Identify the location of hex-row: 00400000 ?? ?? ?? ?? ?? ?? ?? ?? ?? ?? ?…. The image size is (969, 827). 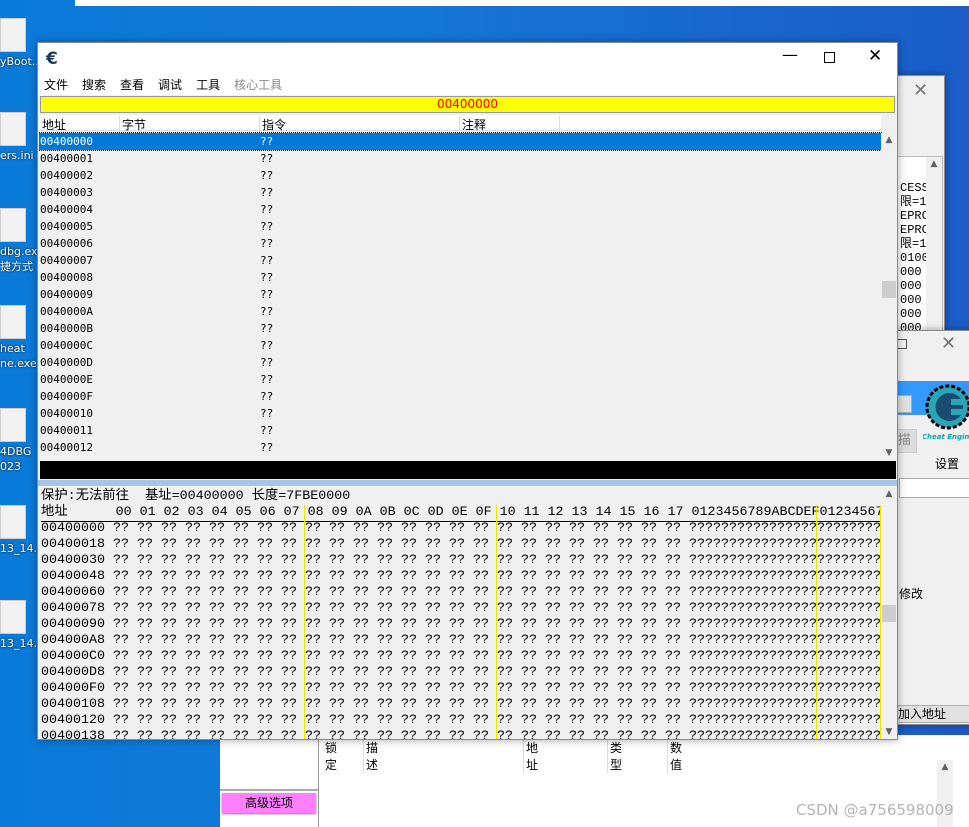
(461, 529).